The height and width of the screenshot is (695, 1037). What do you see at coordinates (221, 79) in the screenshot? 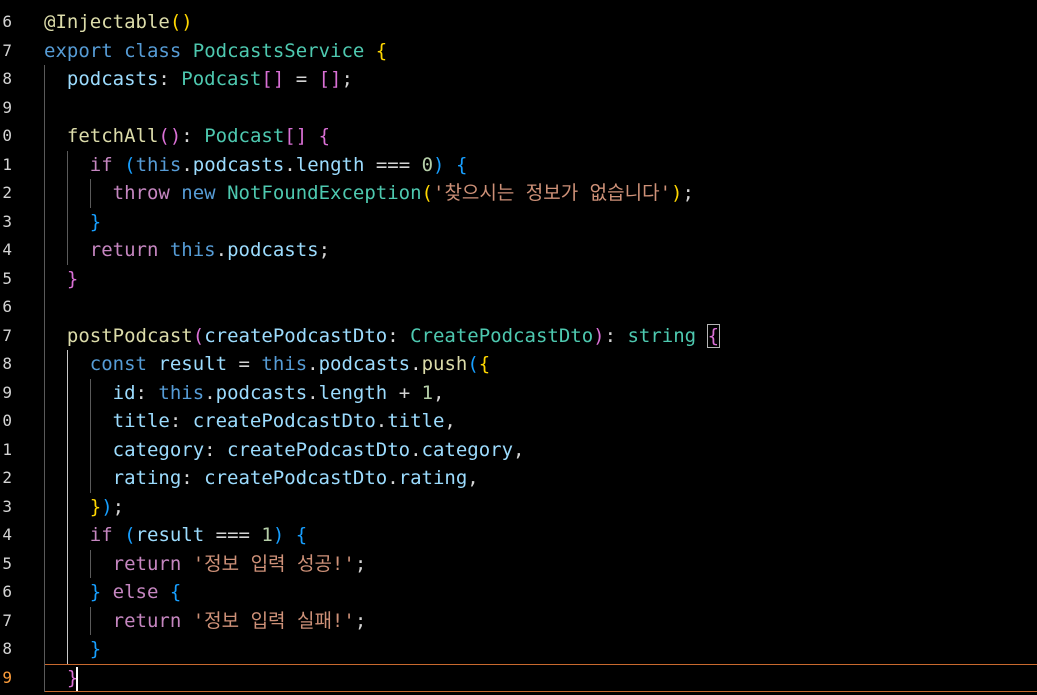
I see `code-token: Podcast` at bounding box center [221, 79].